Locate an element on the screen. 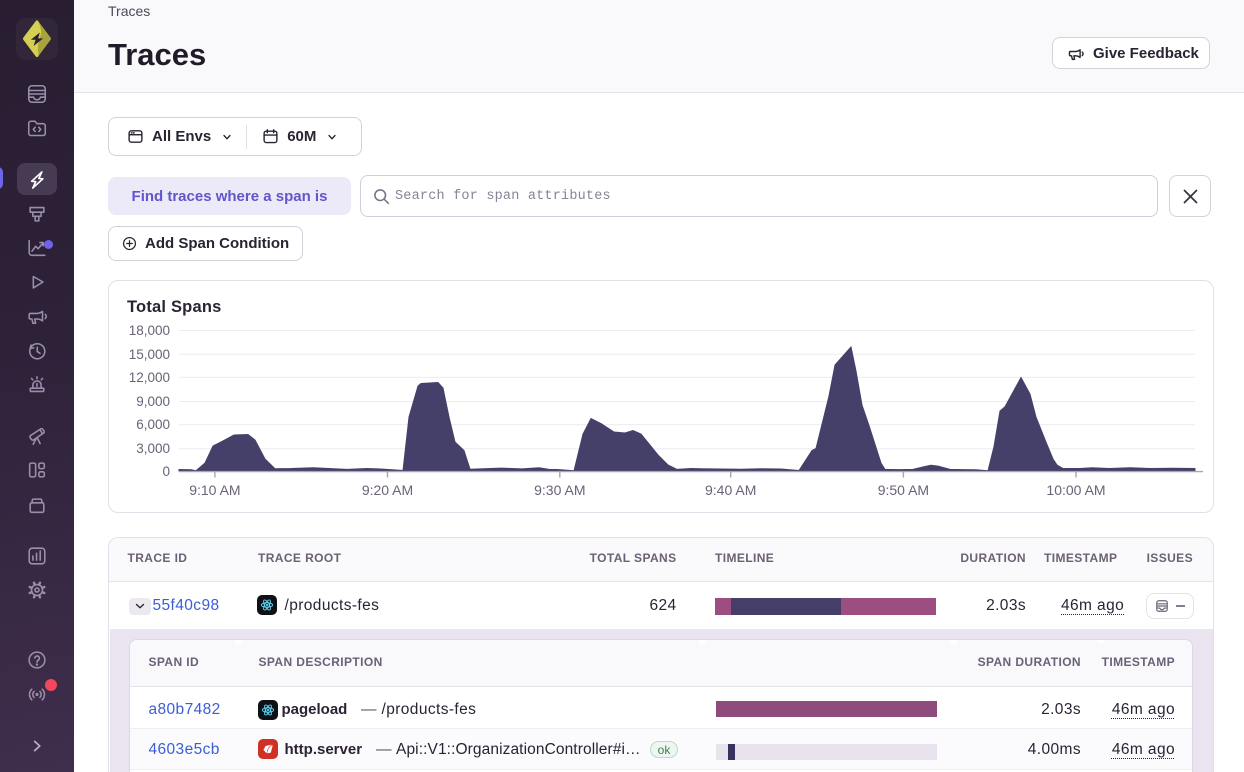 The width and height of the screenshot is (1244, 772). svg-text: 9:50 AM is located at coordinates (903, 490).